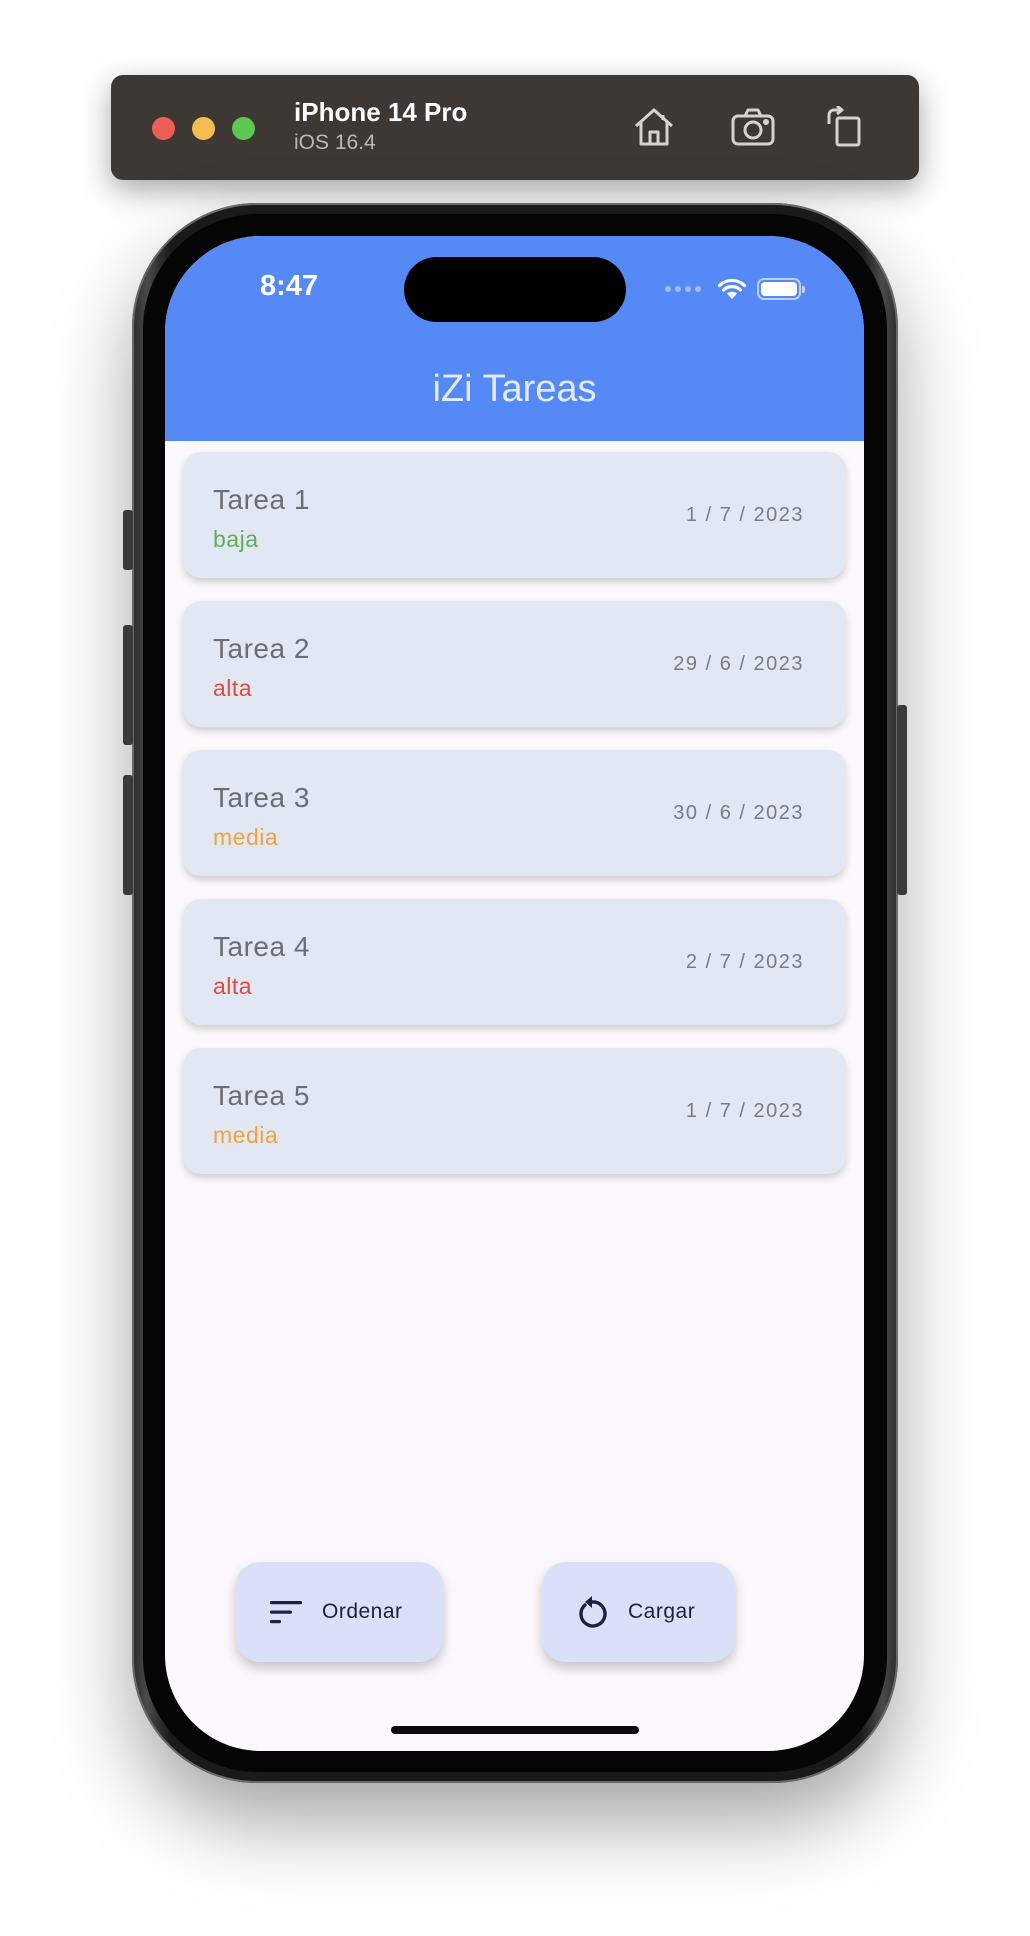  Describe the element at coordinates (335, 142) in the screenshot. I see `os-version: iOS 16.4` at that location.